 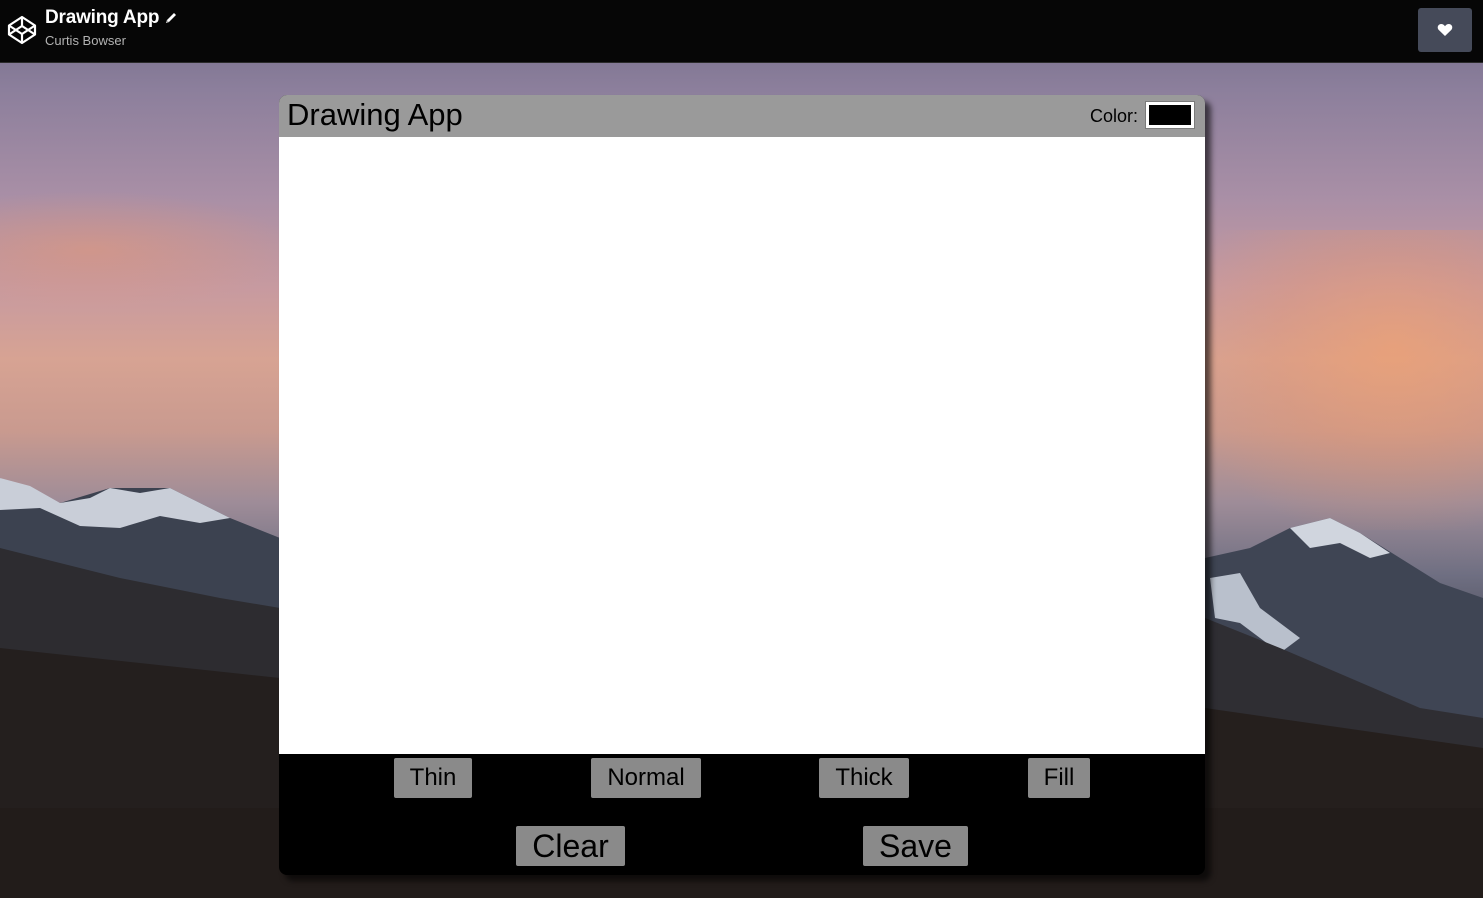 I want to click on sky-glow-left, so click(x=150, y=250).